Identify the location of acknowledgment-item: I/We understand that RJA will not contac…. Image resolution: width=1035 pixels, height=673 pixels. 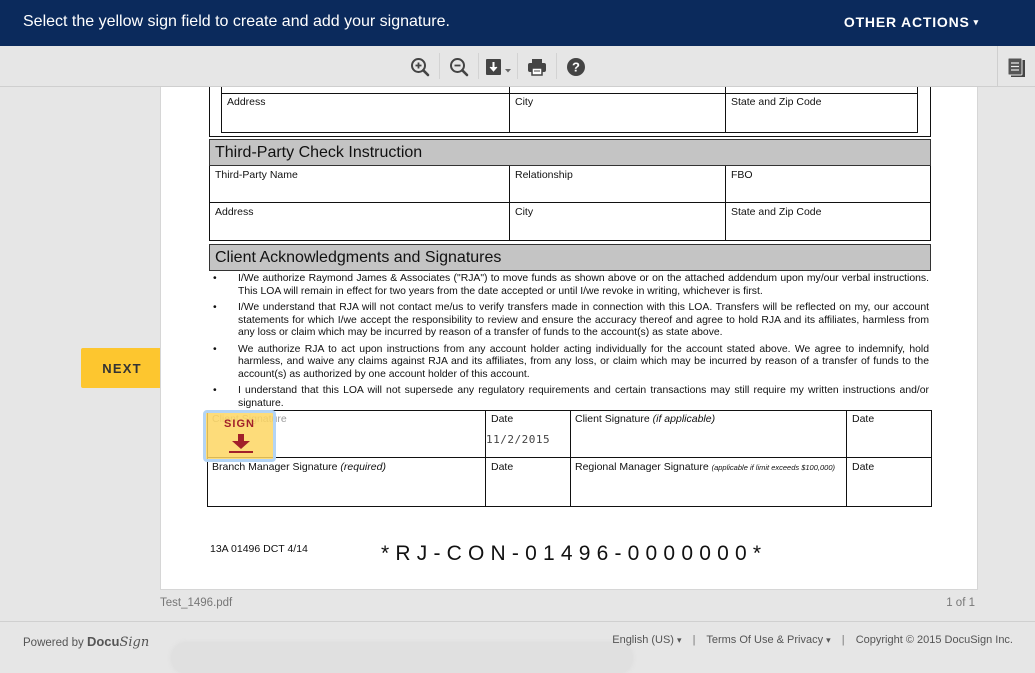
(571, 321).